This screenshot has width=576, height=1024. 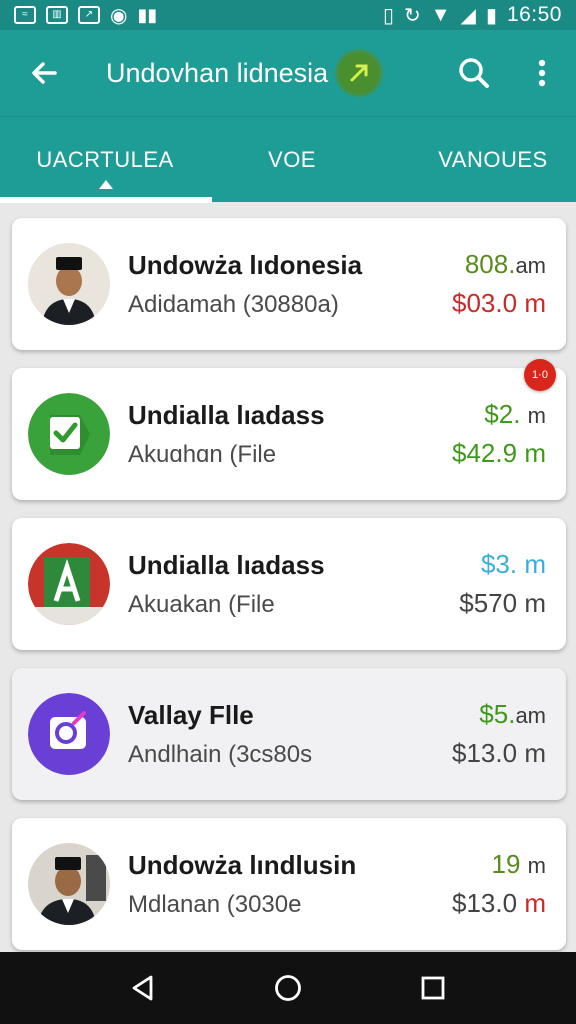 I want to click on flag-letter-icon, so click(x=69, y=584).